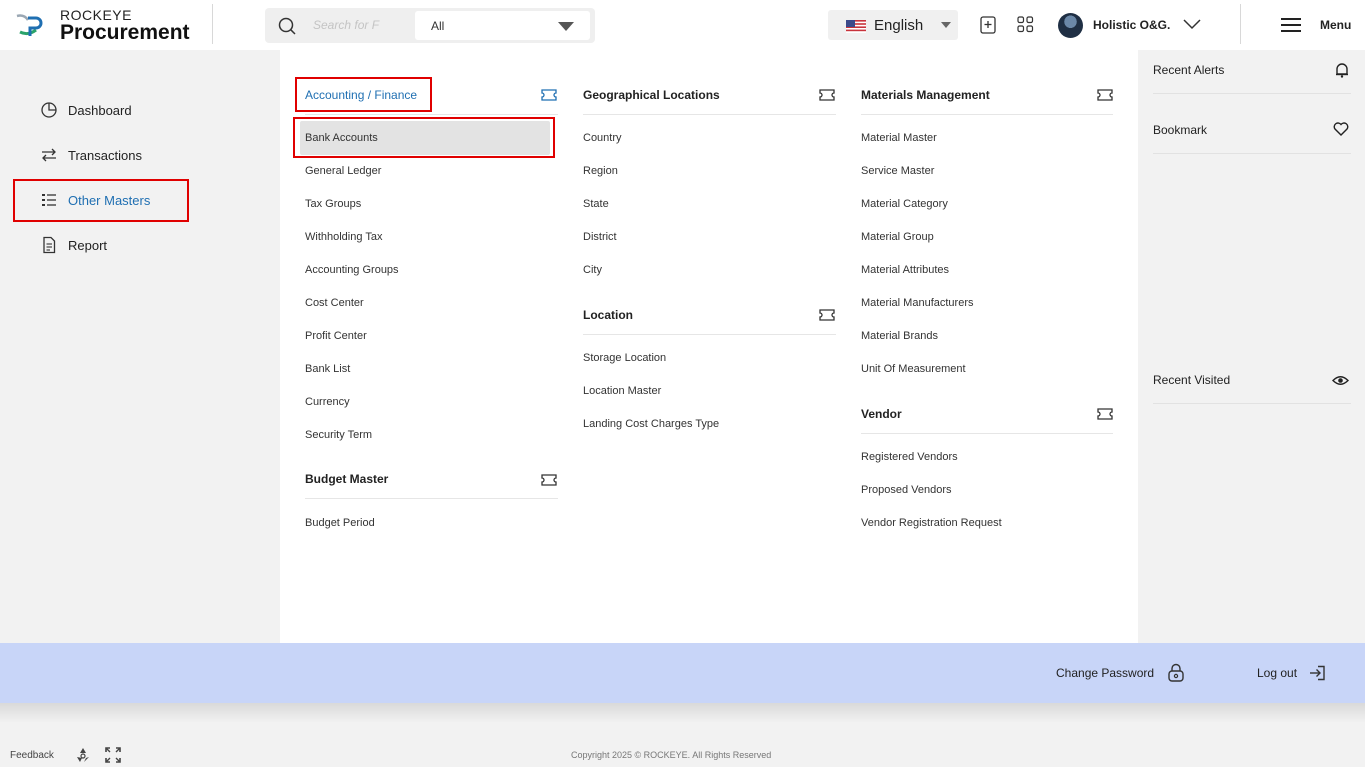 This screenshot has height=767, width=1365. I want to click on menu-link-material-manufacturers: Material Manufacturers, so click(917, 303).